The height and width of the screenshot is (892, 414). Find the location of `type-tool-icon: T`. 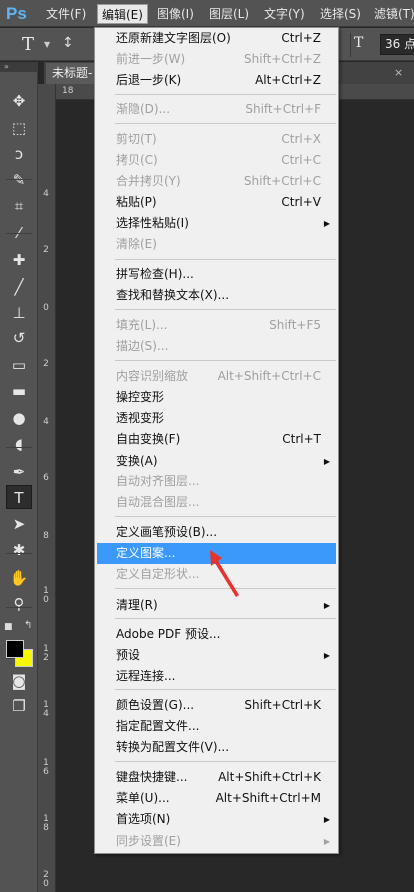

type-tool-icon: T is located at coordinates (19, 497).